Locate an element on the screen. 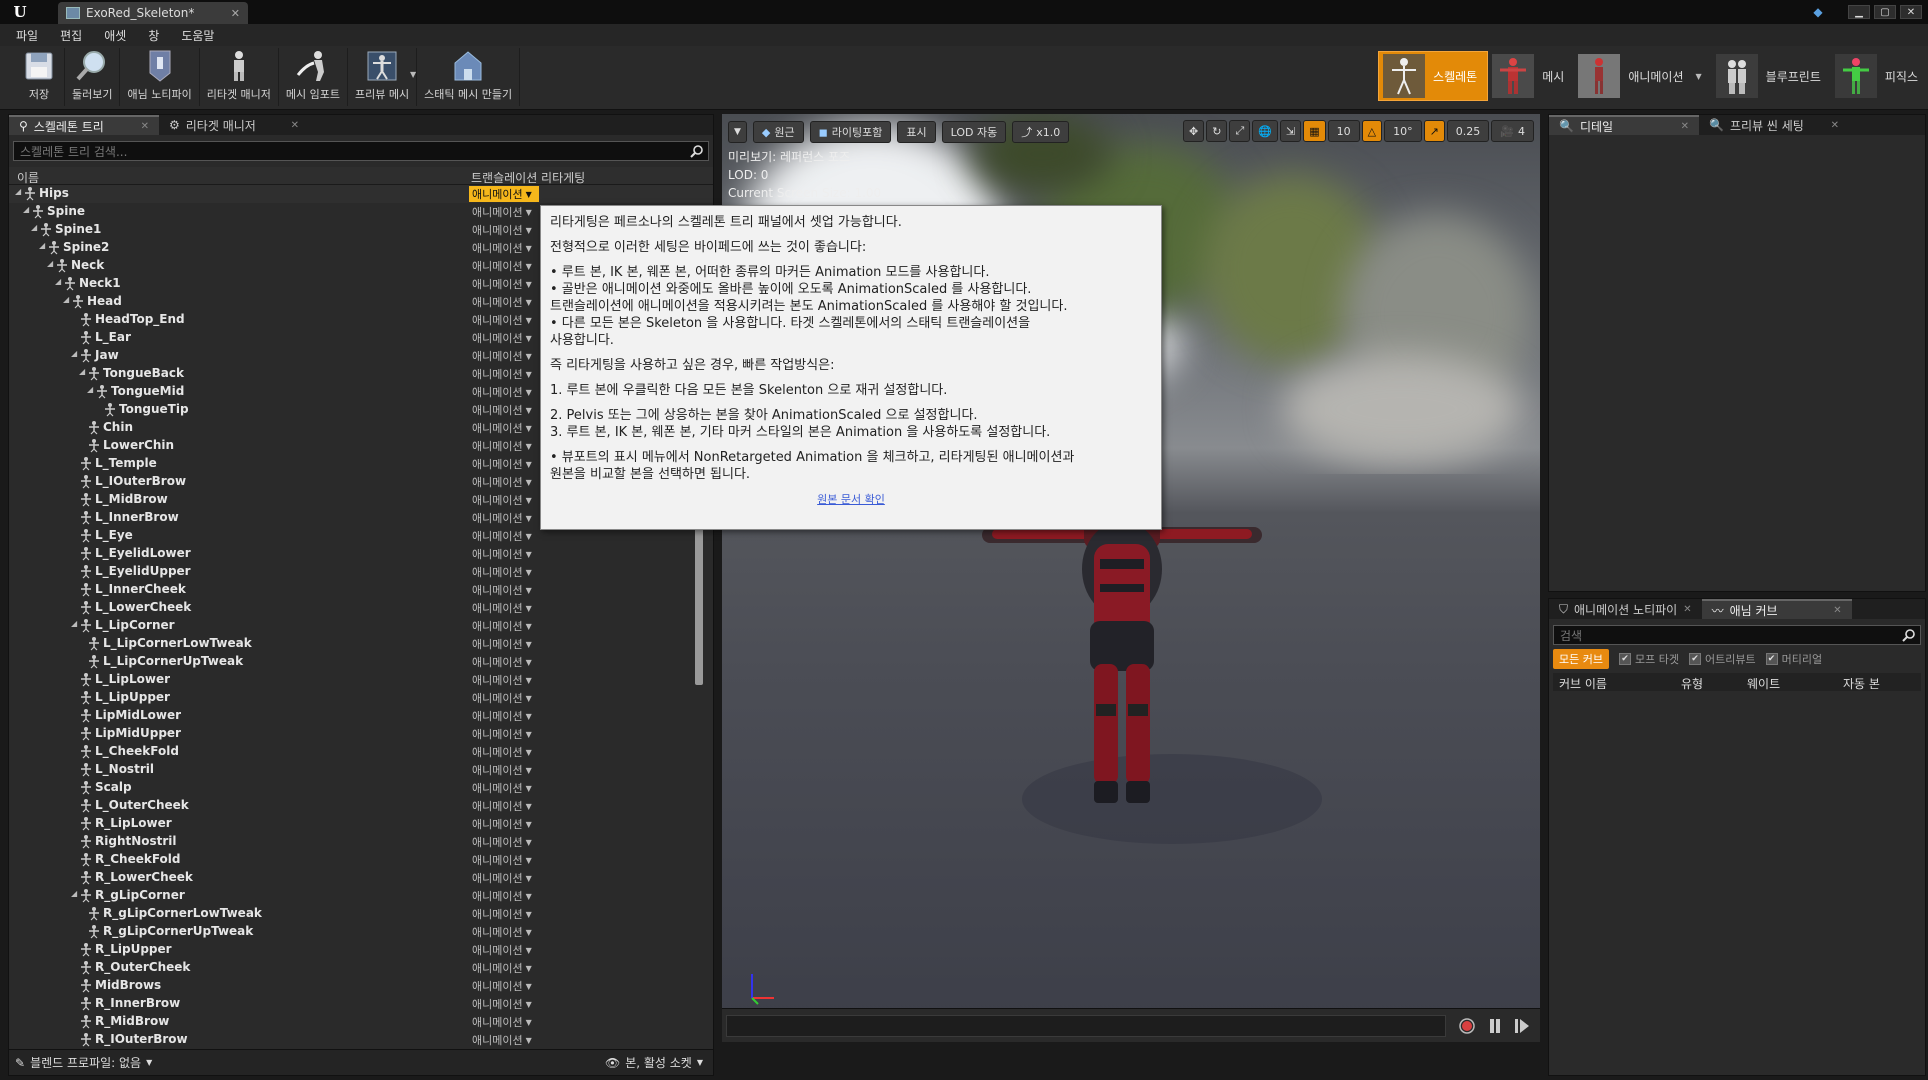 This screenshot has width=1928, height=1080. browse-button: 둘러보기 is located at coordinates (93, 77).